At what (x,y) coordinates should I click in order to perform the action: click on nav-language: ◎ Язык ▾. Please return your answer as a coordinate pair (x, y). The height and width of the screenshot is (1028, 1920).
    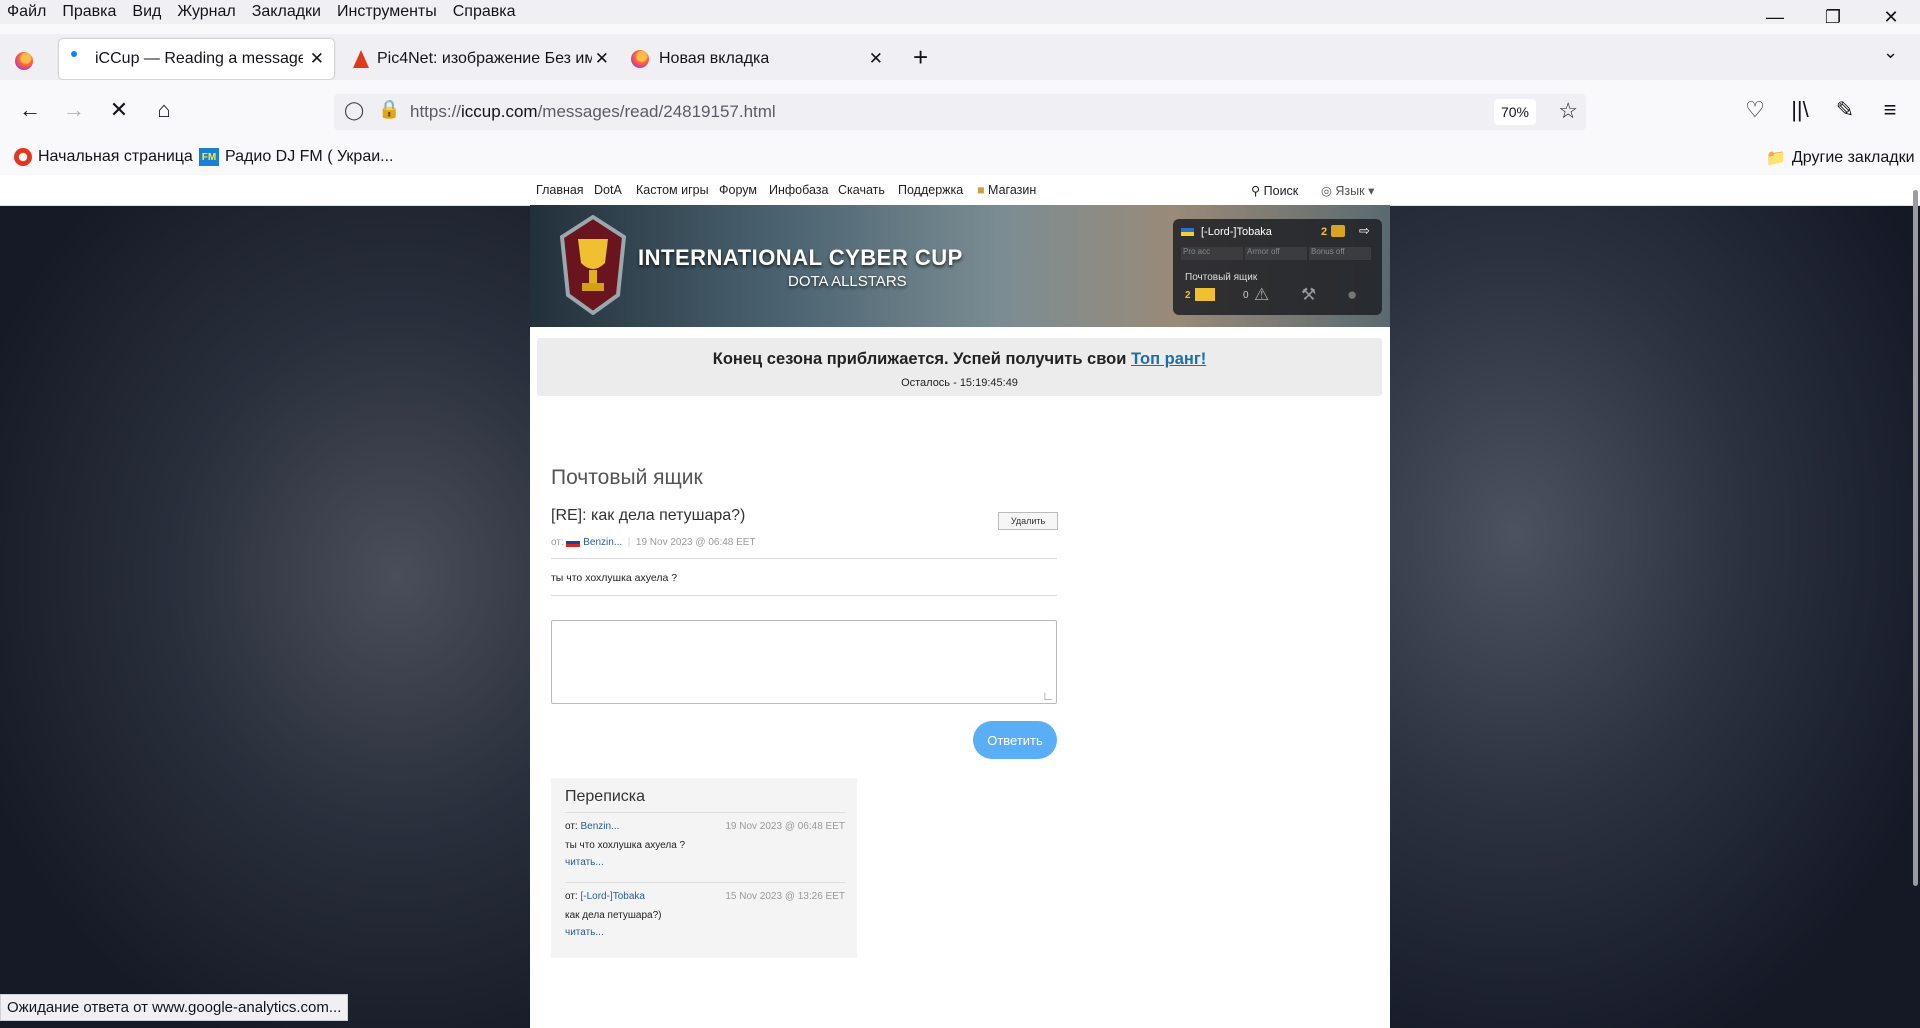
    Looking at the image, I should click on (1347, 190).